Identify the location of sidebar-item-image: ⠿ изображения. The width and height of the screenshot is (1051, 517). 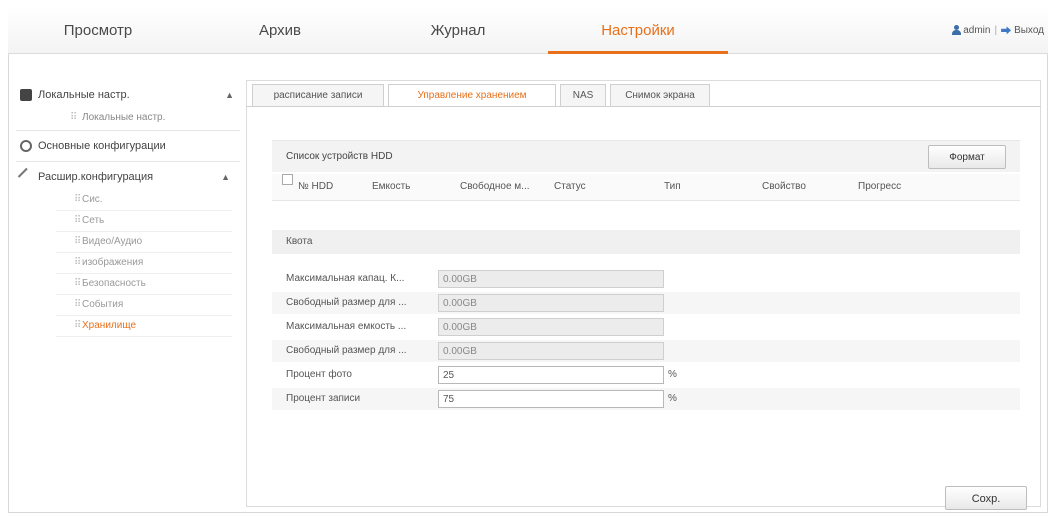
(144, 263).